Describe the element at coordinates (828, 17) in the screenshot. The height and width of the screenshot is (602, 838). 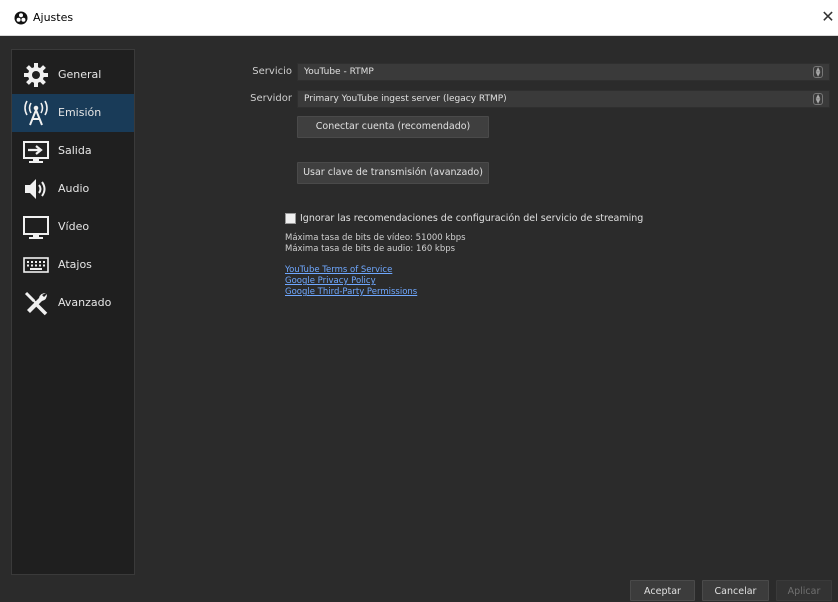
I see `close-icon: ✕` at that location.